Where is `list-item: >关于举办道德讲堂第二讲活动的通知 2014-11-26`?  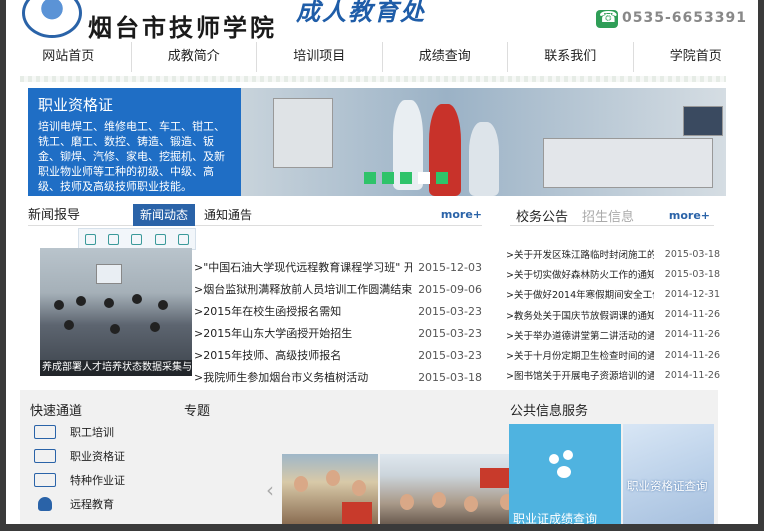 list-item: >关于举办道德讲堂第二讲活动的通知 2014-11-26 is located at coordinates (613, 335).